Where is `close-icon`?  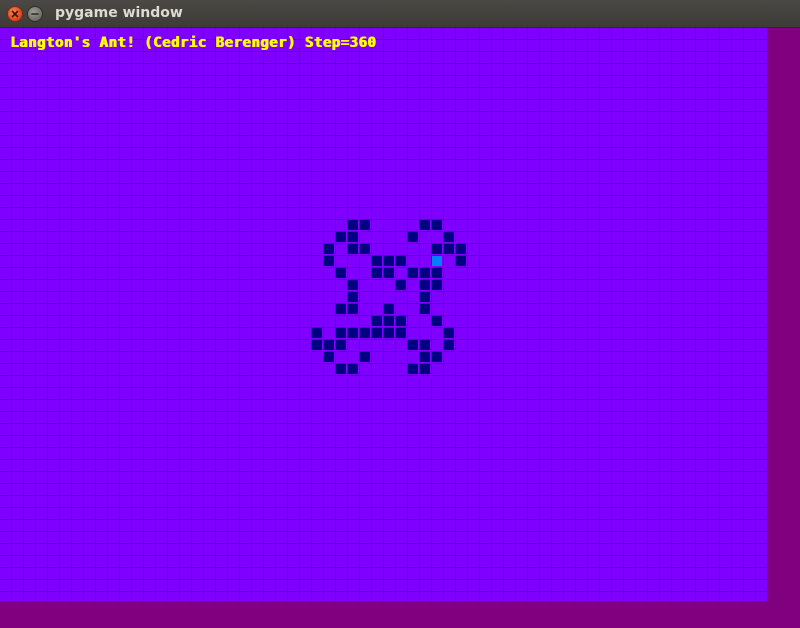
close-icon is located at coordinates (15, 14).